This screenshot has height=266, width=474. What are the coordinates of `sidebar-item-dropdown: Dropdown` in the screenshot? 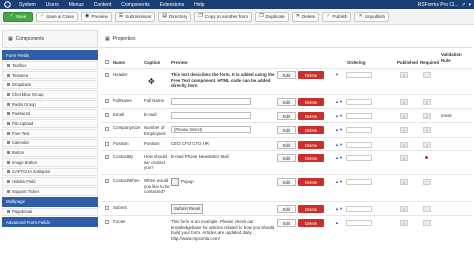 It's located at (50, 85).